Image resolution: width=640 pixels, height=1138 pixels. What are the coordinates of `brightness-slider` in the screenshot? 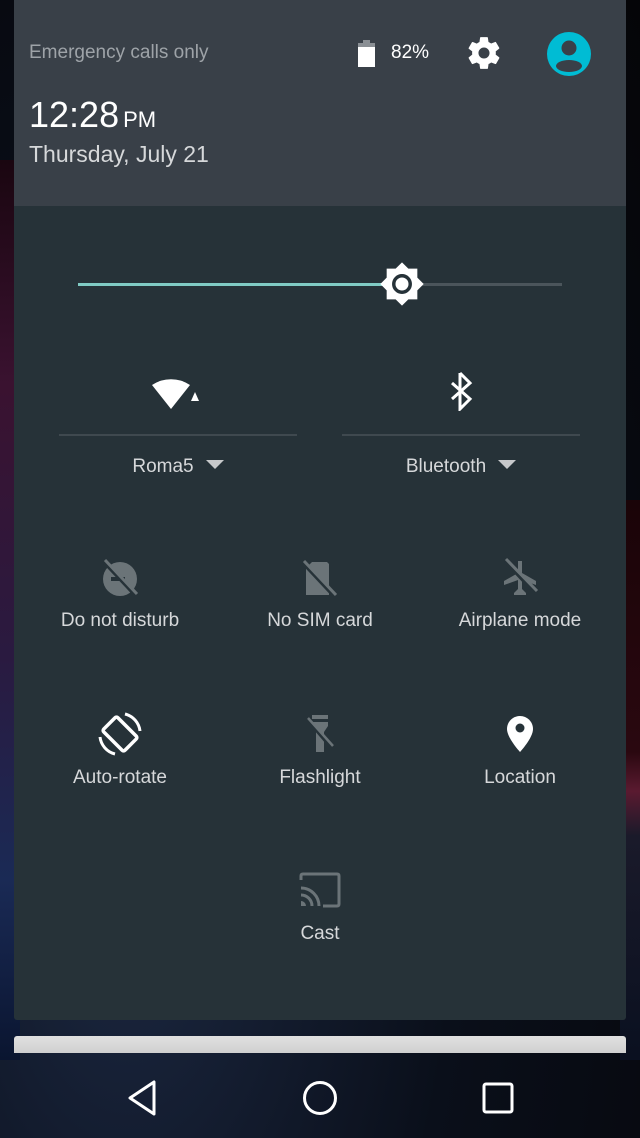 It's located at (320, 284).